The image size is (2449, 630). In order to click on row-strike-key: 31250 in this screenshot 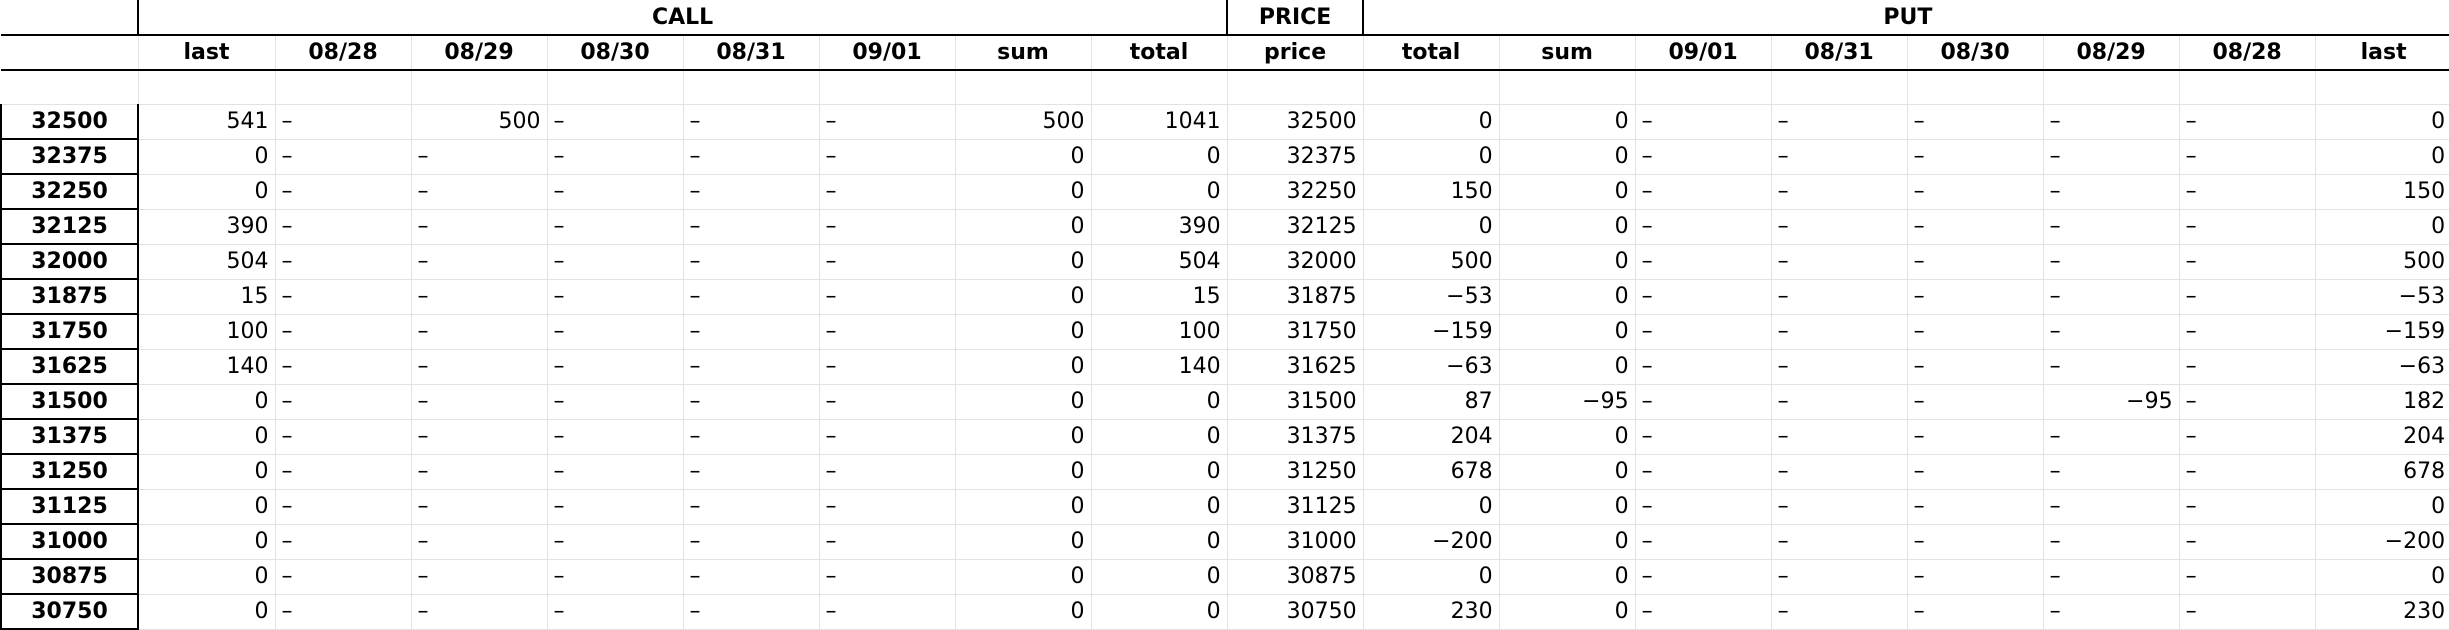, I will do `click(69, 472)`.